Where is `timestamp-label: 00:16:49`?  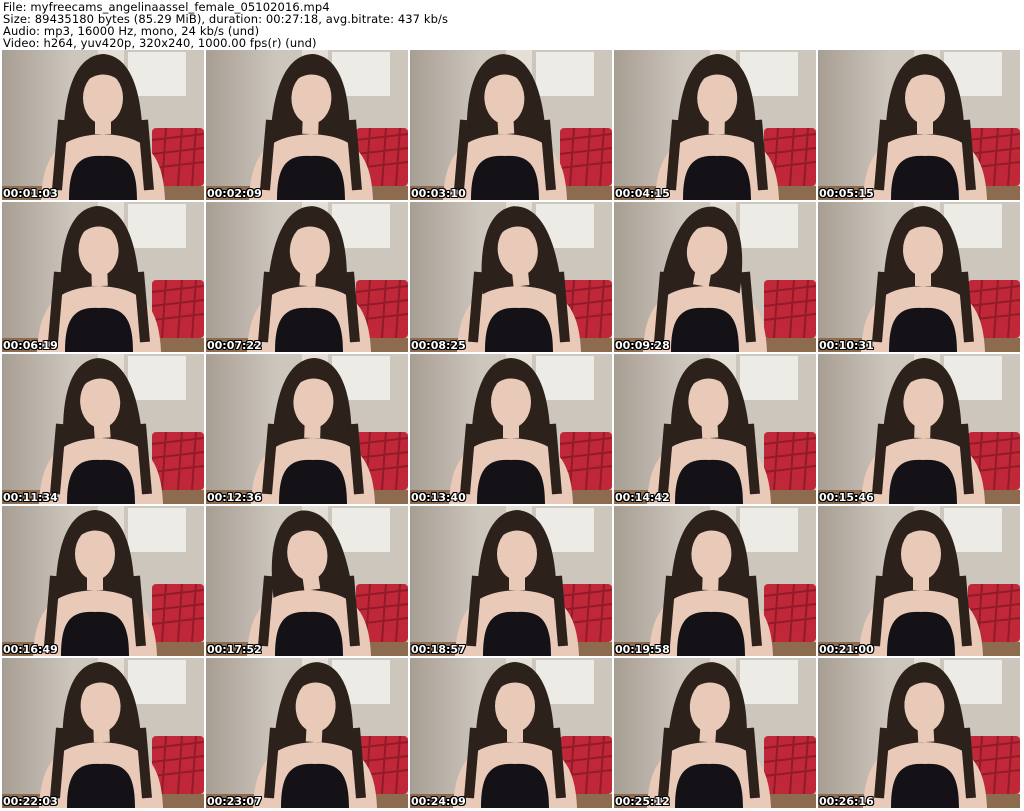 timestamp-label: 00:16:49 is located at coordinates (30, 649).